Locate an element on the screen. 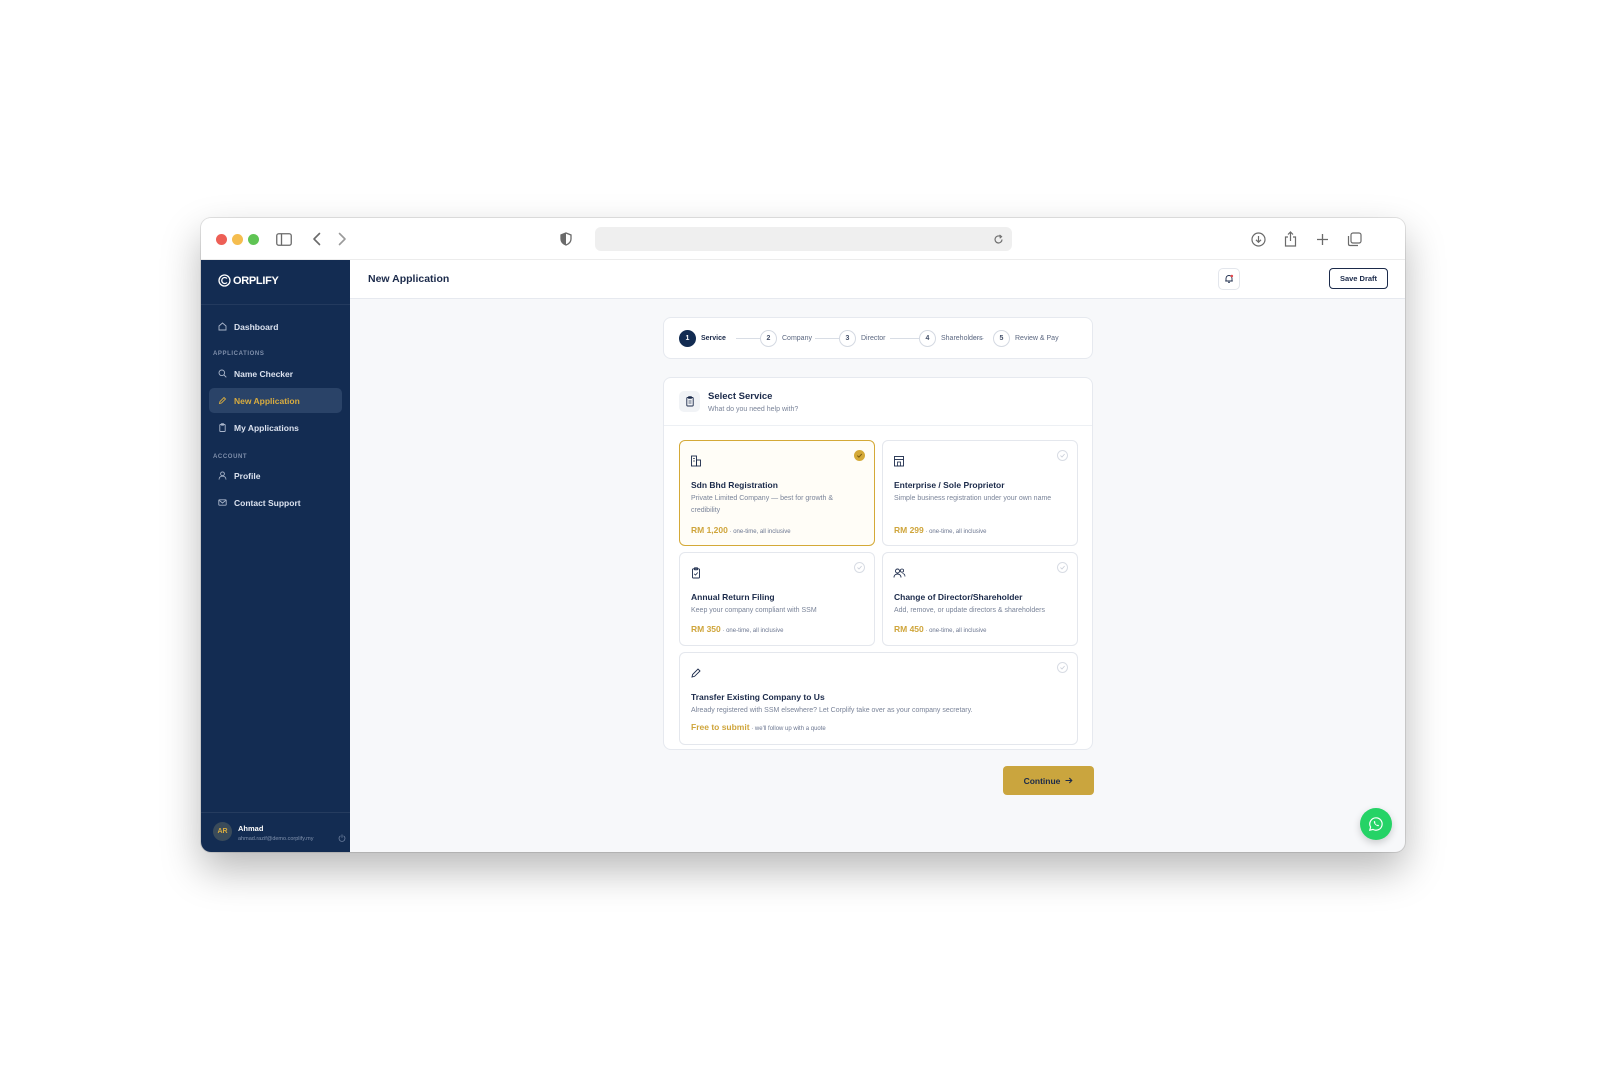 The image size is (1600, 1067). forward-icon is located at coordinates (342, 239).